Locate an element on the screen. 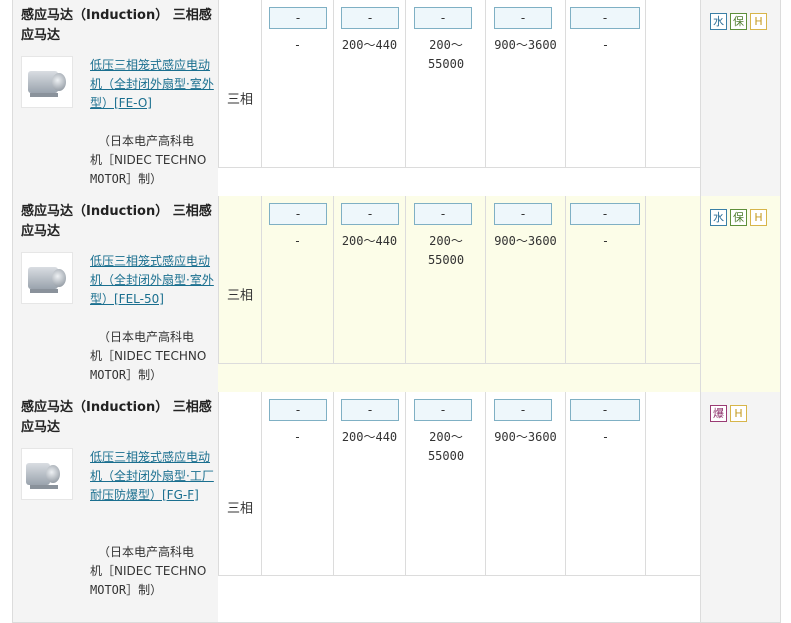 The width and height of the screenshot is (791, 623). product-link: 低压三相笼式感应电动机（全封闭外扇型·工厂耐压防爆型）[FG-F] is located at coordinates (152, 476).